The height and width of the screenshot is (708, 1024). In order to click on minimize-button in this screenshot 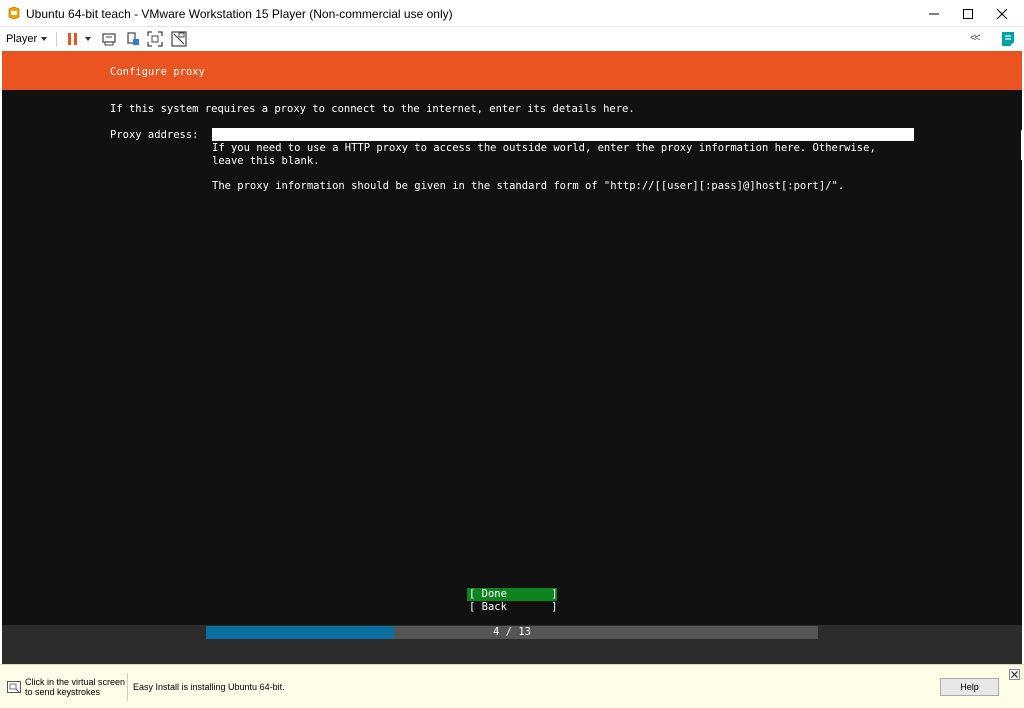, I will do `click(934, 13)`.